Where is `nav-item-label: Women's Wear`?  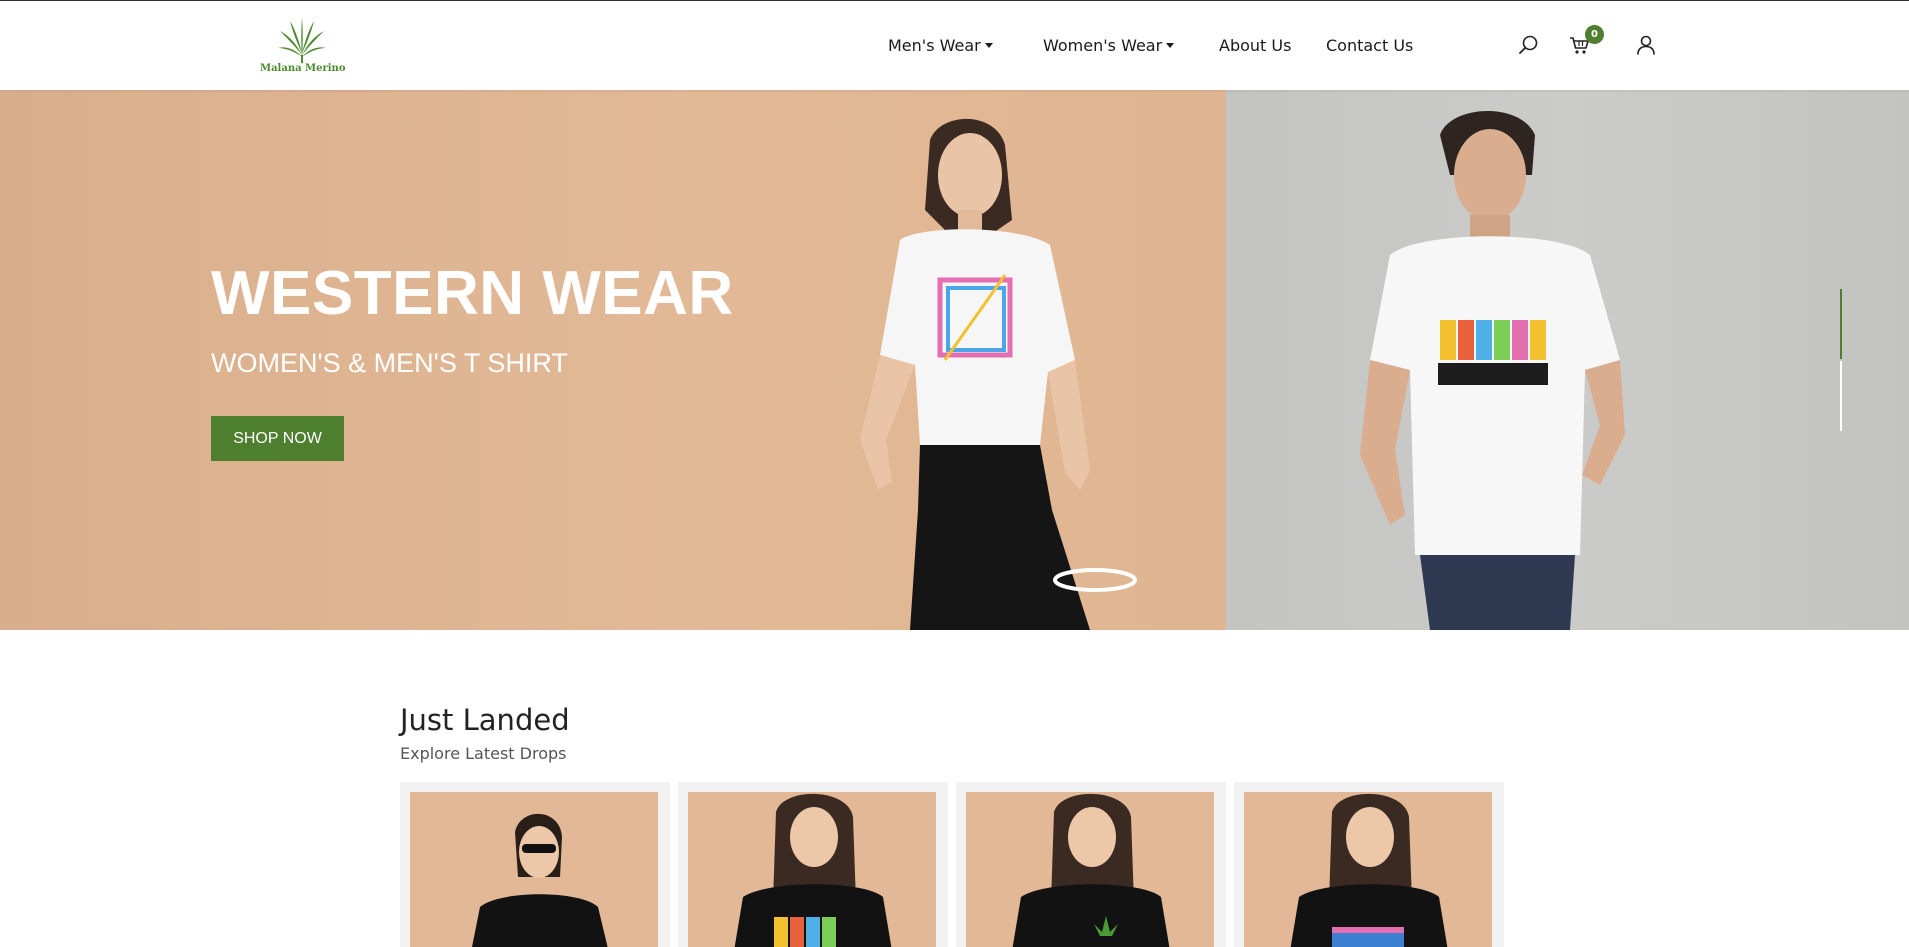 nav-item-label: Women's Wear is located at coordinates (1103, 45).